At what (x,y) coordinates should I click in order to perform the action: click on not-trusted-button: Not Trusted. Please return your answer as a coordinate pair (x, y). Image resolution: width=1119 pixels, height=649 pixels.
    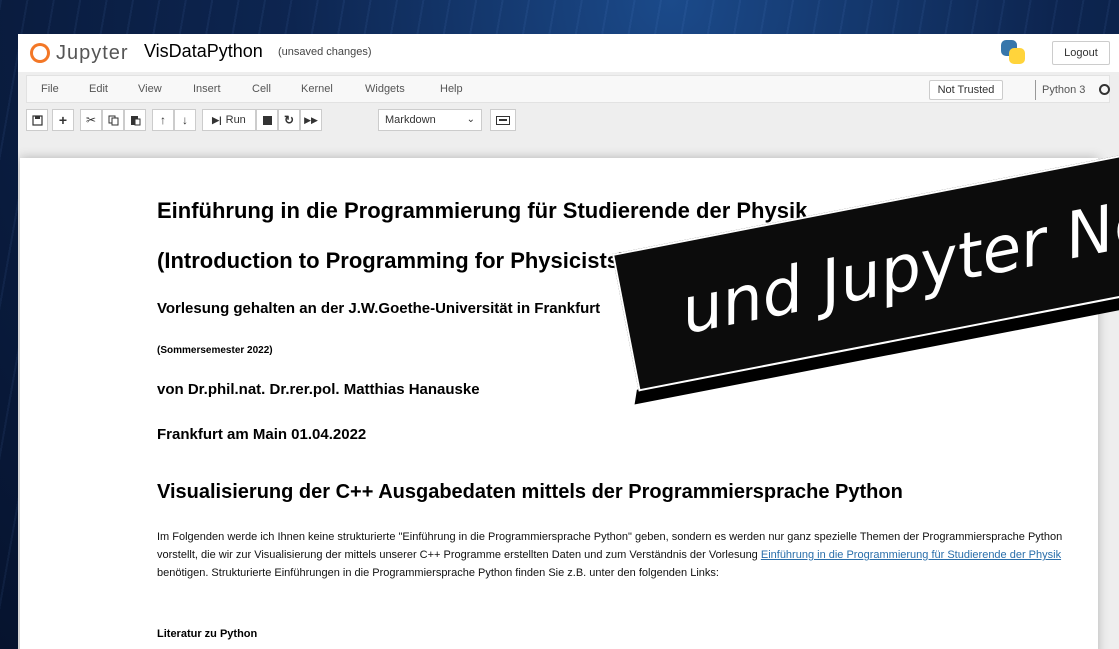
    Looking at the image, I should click on (966, 90).